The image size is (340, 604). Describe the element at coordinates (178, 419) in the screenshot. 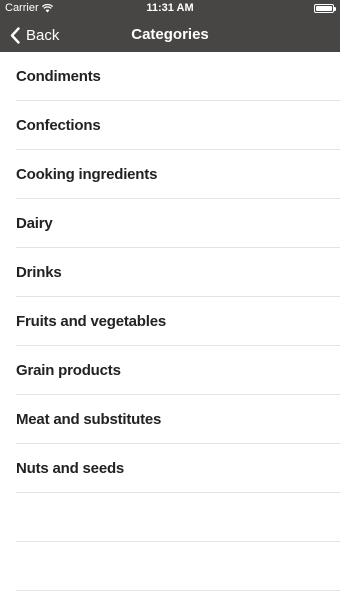

I see `category-item-meat-and-substitutes: Meat and substitutes` at that location.